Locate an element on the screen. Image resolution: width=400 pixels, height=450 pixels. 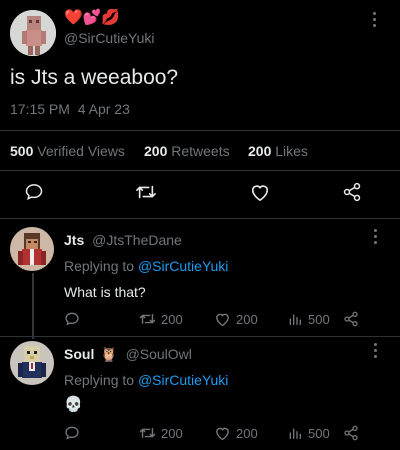
likes-count: 200 is located at coordinates (260, 151).